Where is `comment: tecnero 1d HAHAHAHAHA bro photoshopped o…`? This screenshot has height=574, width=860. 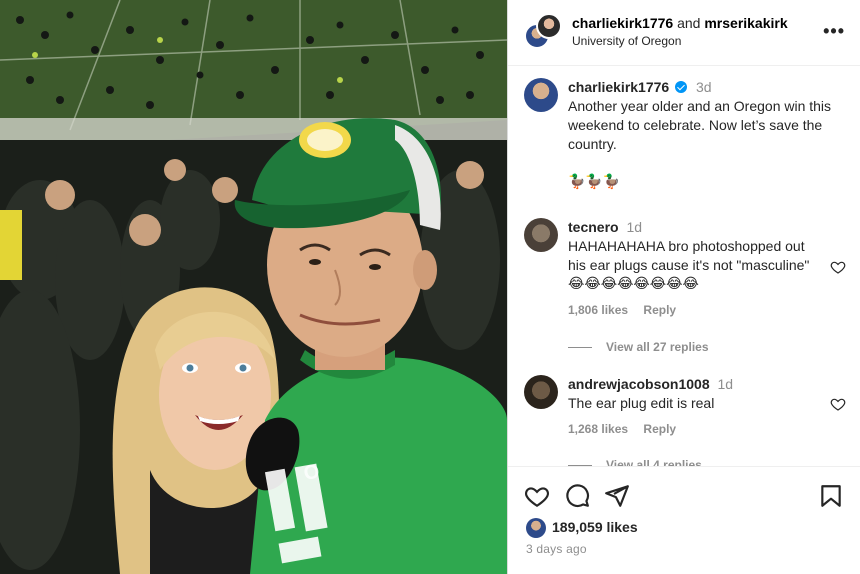
comment: tecnero 1d HAHAHAHAHA bro photoshopped o… is located at coordinates (685, 278).